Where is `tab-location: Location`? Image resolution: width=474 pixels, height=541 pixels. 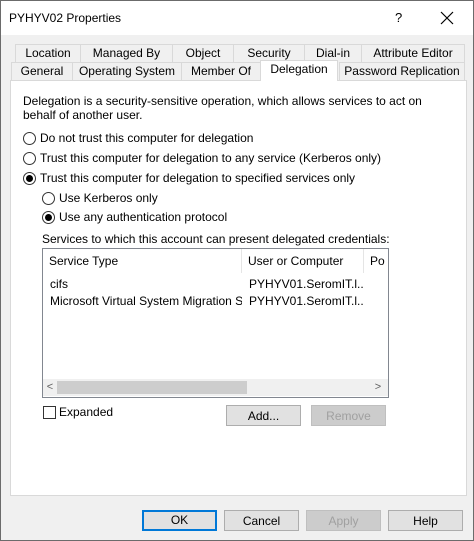
tab-location: Location is located at coordinates (48, 53).